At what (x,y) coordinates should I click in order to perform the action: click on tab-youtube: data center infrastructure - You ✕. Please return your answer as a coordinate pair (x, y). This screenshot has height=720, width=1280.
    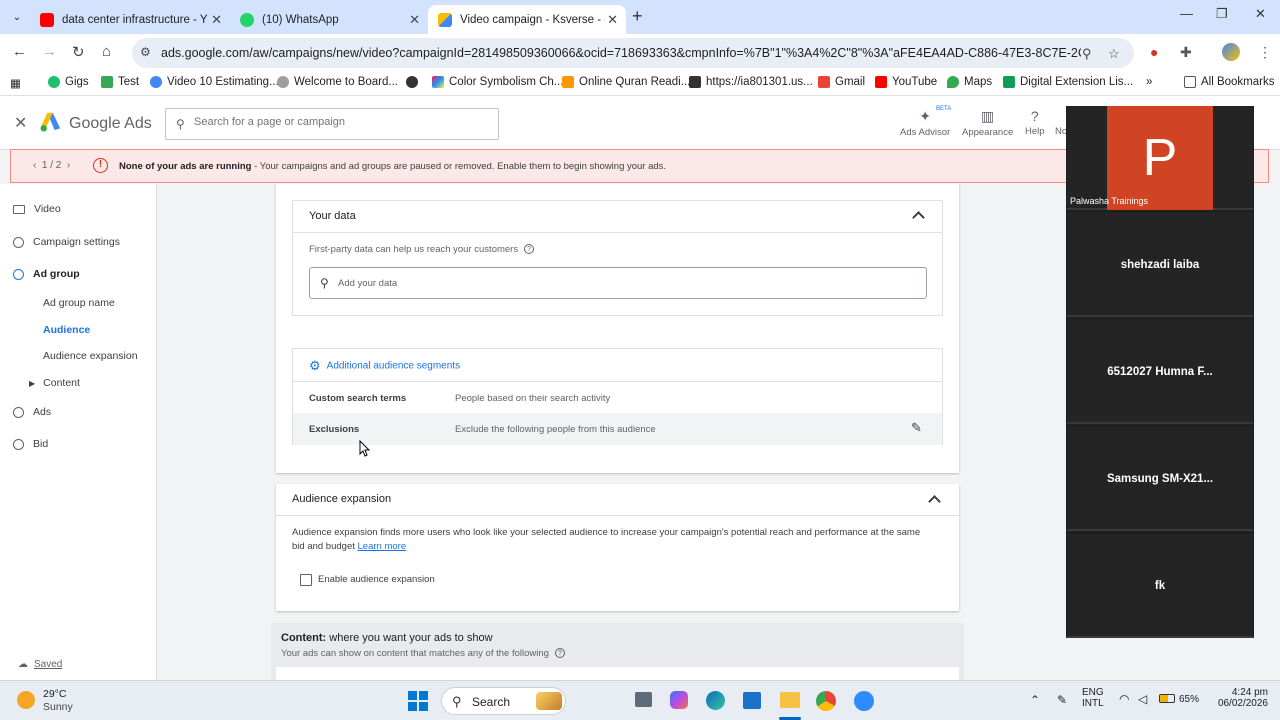
    Looking at the image, I should click on (130, 19).